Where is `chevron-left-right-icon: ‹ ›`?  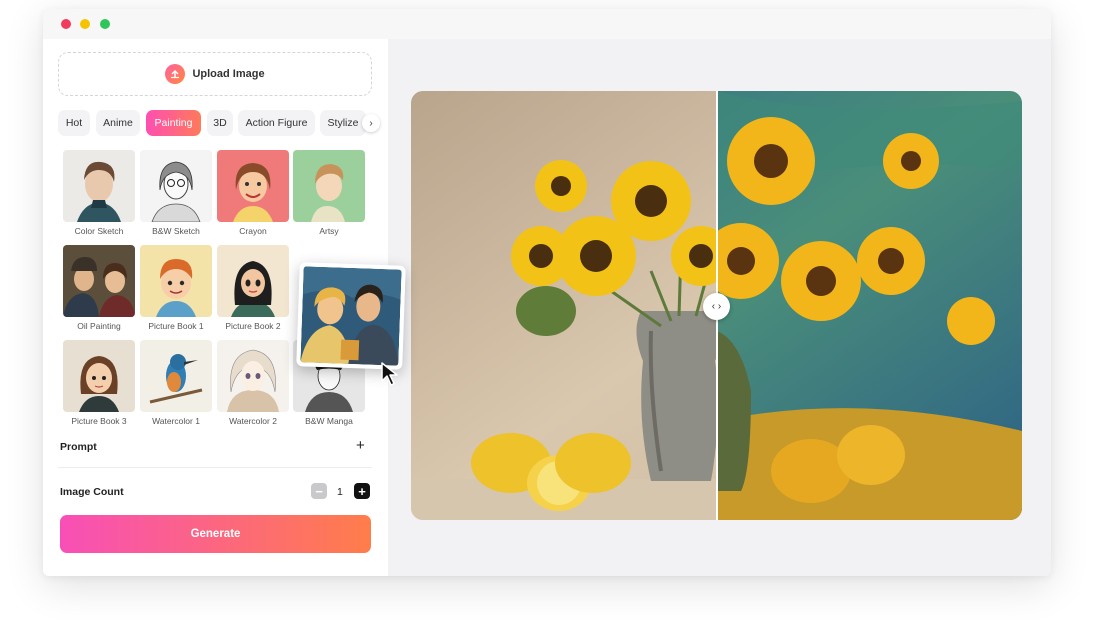 chevron-left-right-icon: ‹ › is located at coordinates (716, 306).